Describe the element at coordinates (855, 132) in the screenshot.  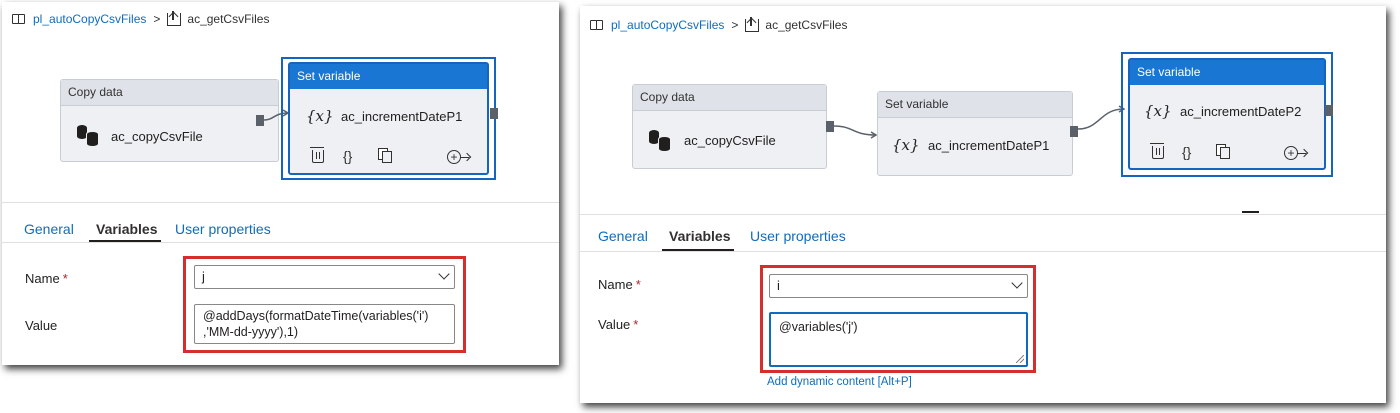
I see `connector-line` at that location.